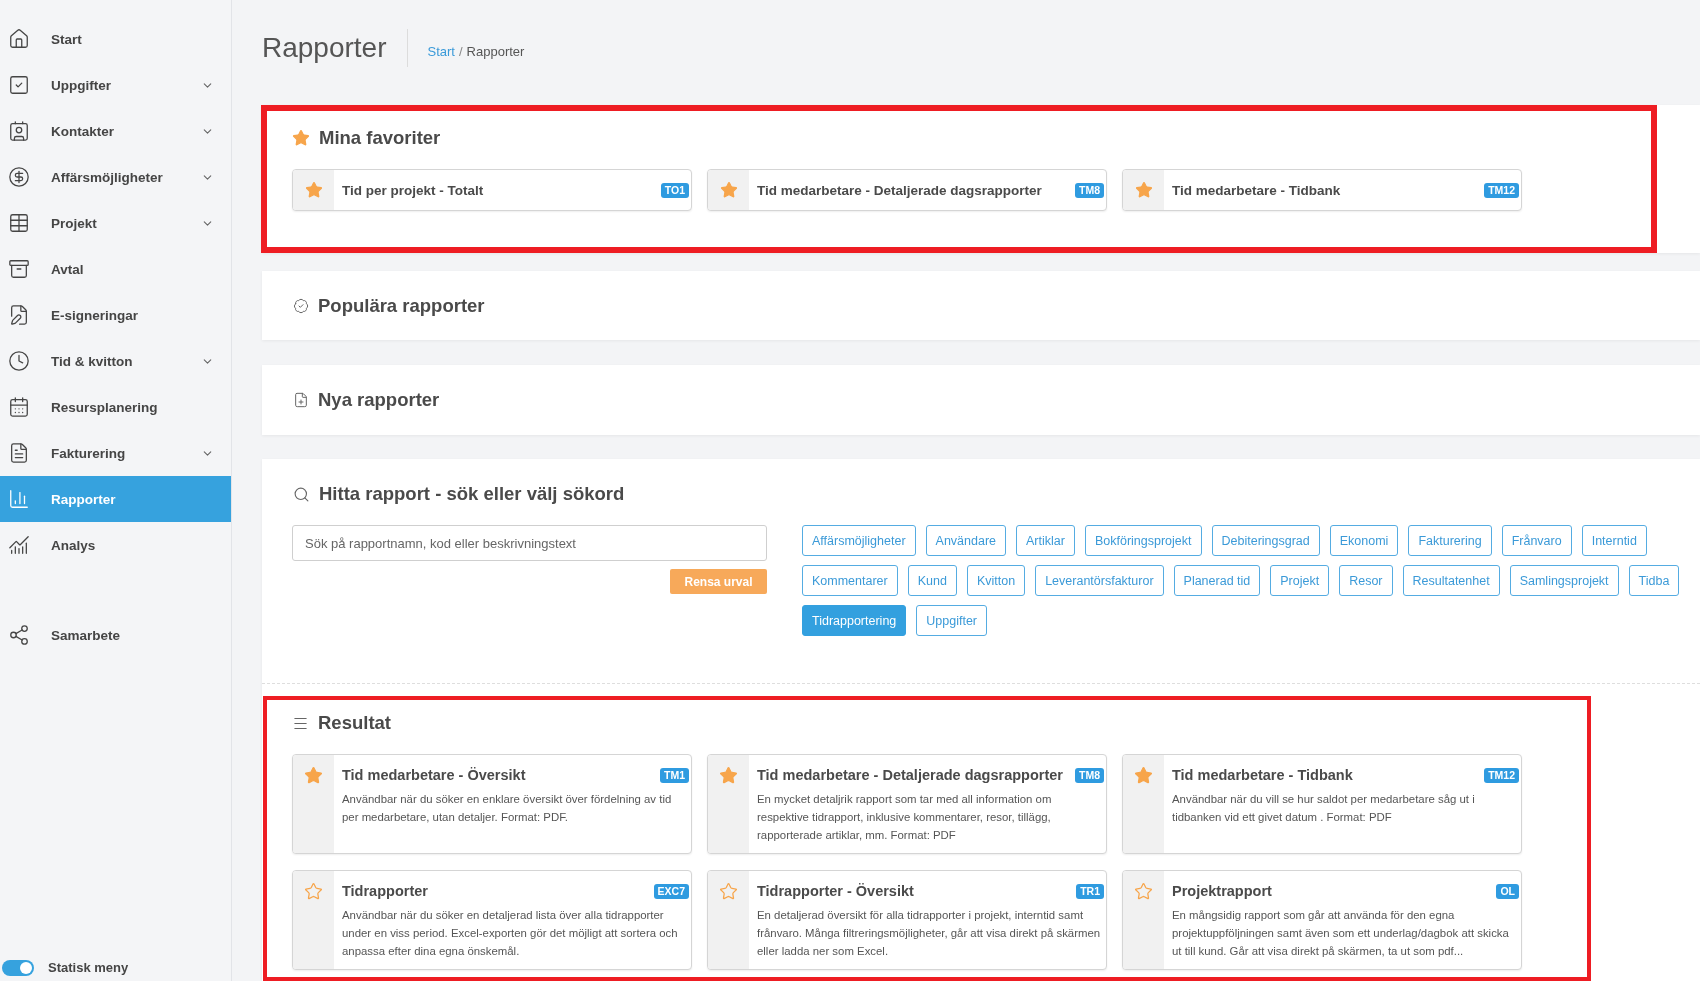 This screenshot has width=1700, height=981. I want to click on toggle-switch, so click(18, 967).